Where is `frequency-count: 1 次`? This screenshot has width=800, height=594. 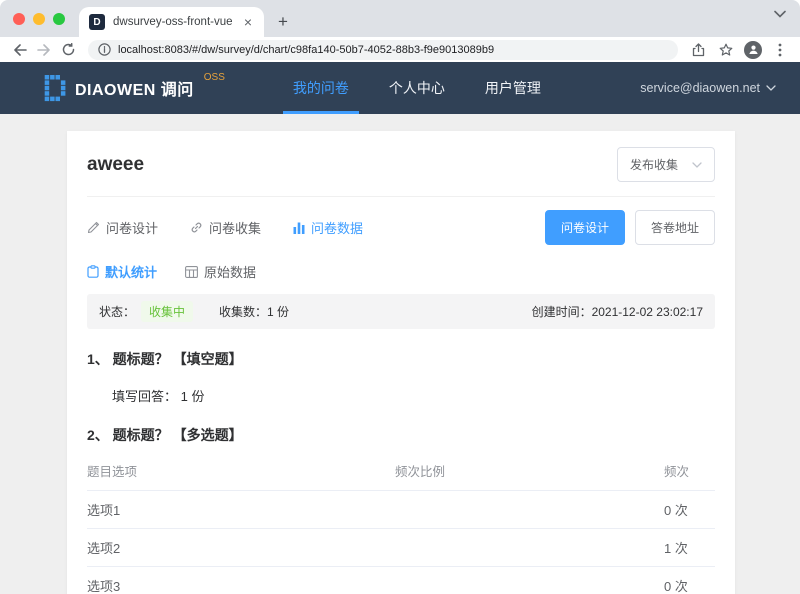
frequency-count: 1 次 is located at coordinates (676, 548).